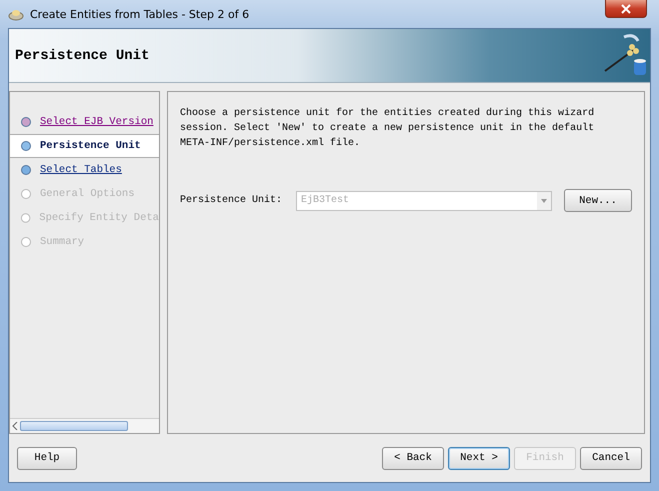 The width and height of the screenshot is (659, 491). Describe the element at coordinates (611, 458) in the screenshot. I see `wizard-button: Cancel` at that location.